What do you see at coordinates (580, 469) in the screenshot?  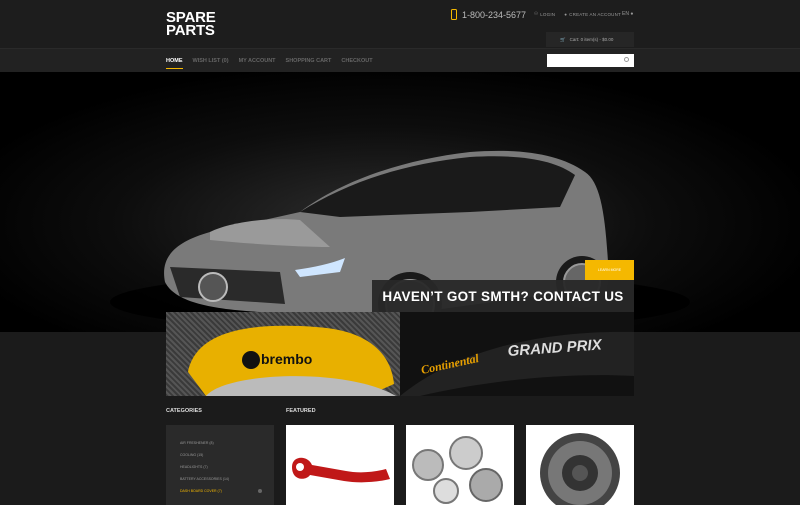 I see `subwoofer-image` at bounding box center [580, 469].